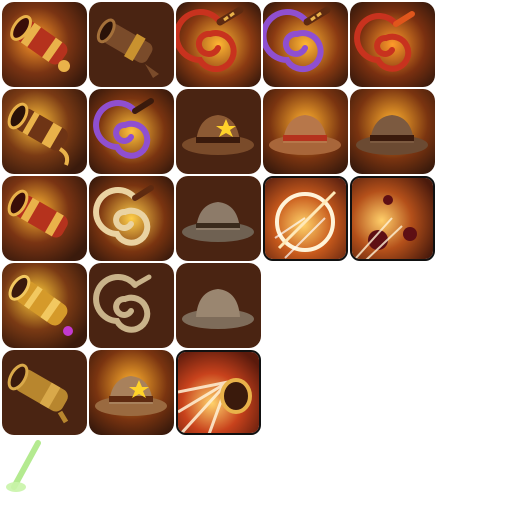 The height and width of the screenshot is (512, 512). I want to click on cannonball-skill-icon, so click(392, 218).